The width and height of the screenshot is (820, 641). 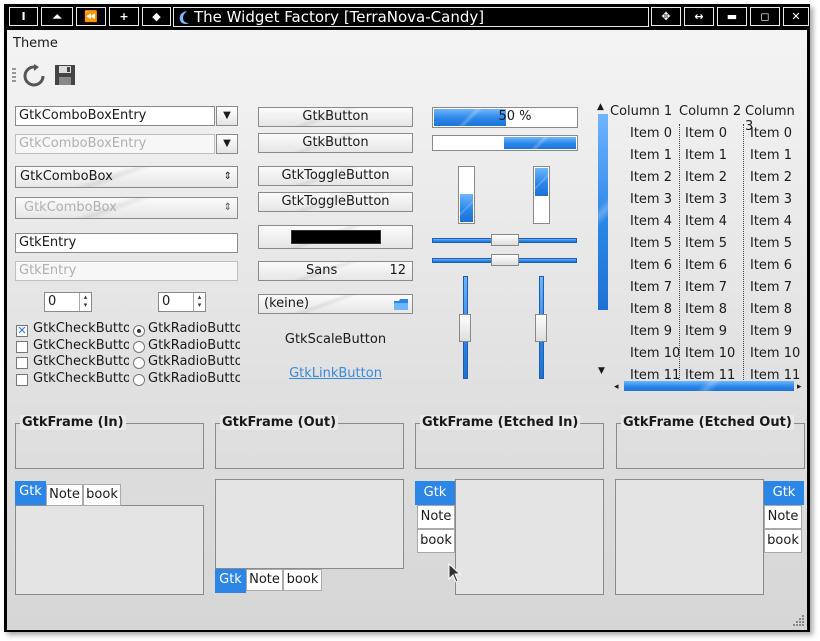 I want to click on radio-button-1-dot, so click(x=139, y=331).